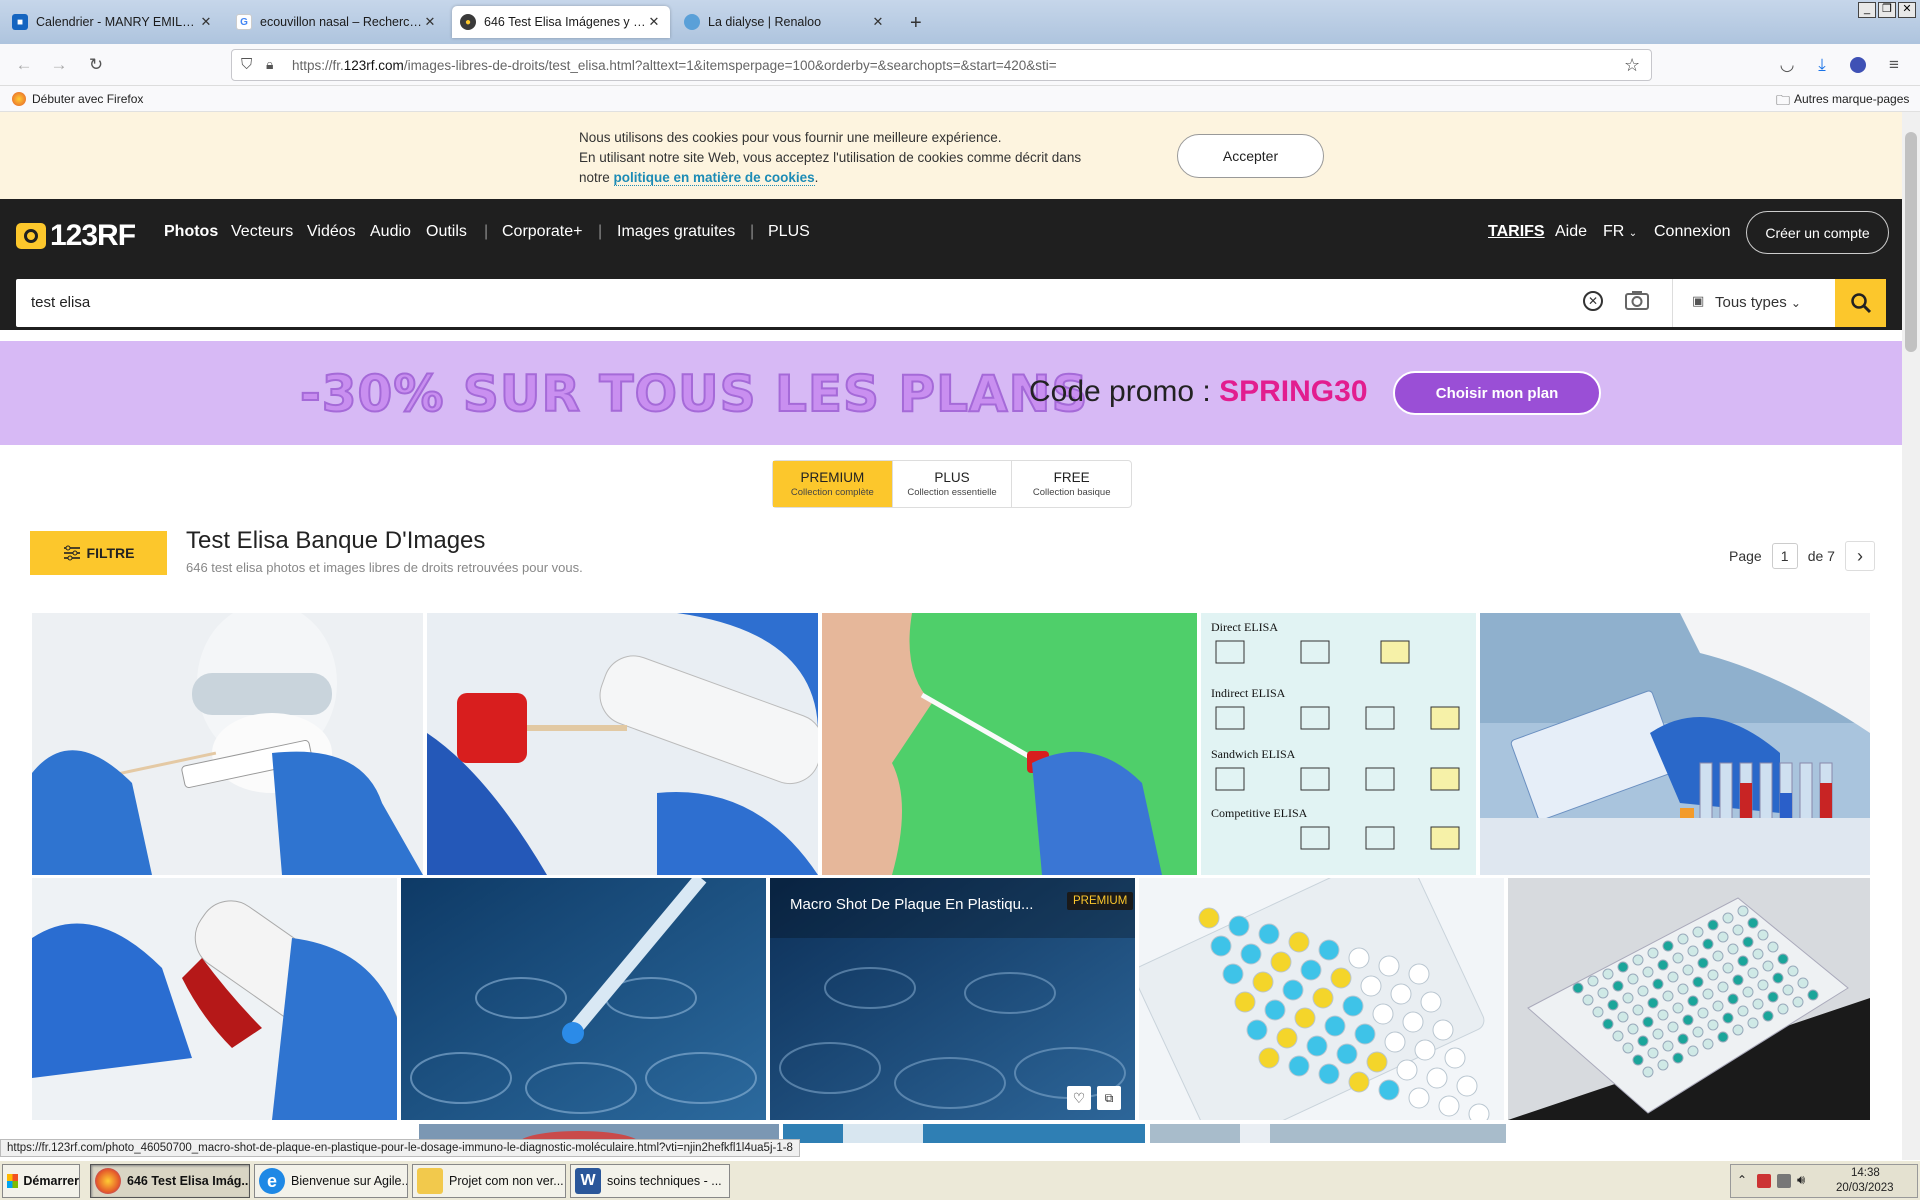  Describe the element at coordinates (1250, 156) in the screenshot. I see `accept-cookies-button: Accepter` at that location.